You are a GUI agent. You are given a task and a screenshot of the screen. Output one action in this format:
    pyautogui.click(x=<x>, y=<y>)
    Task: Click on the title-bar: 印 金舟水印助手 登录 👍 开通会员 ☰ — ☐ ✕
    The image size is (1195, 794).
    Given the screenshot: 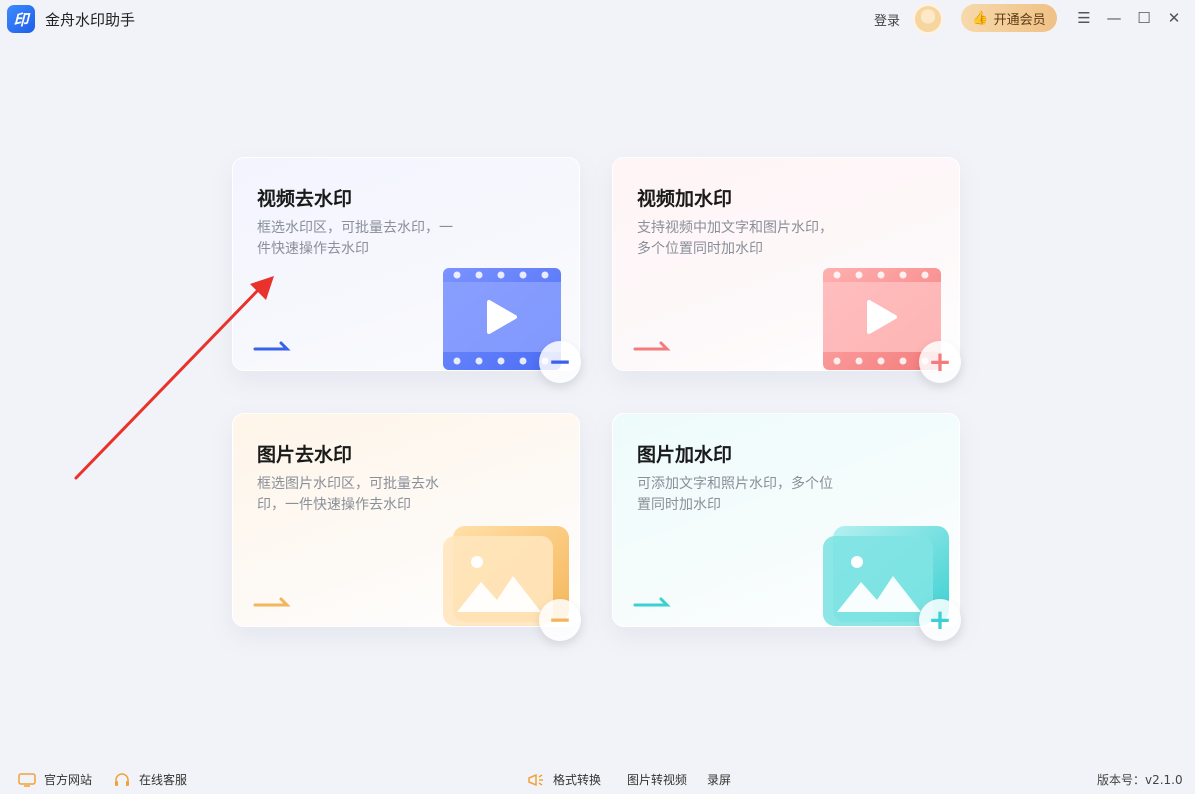 What is the action you would take?
    pyautogui.click(x=597, y=19)
    